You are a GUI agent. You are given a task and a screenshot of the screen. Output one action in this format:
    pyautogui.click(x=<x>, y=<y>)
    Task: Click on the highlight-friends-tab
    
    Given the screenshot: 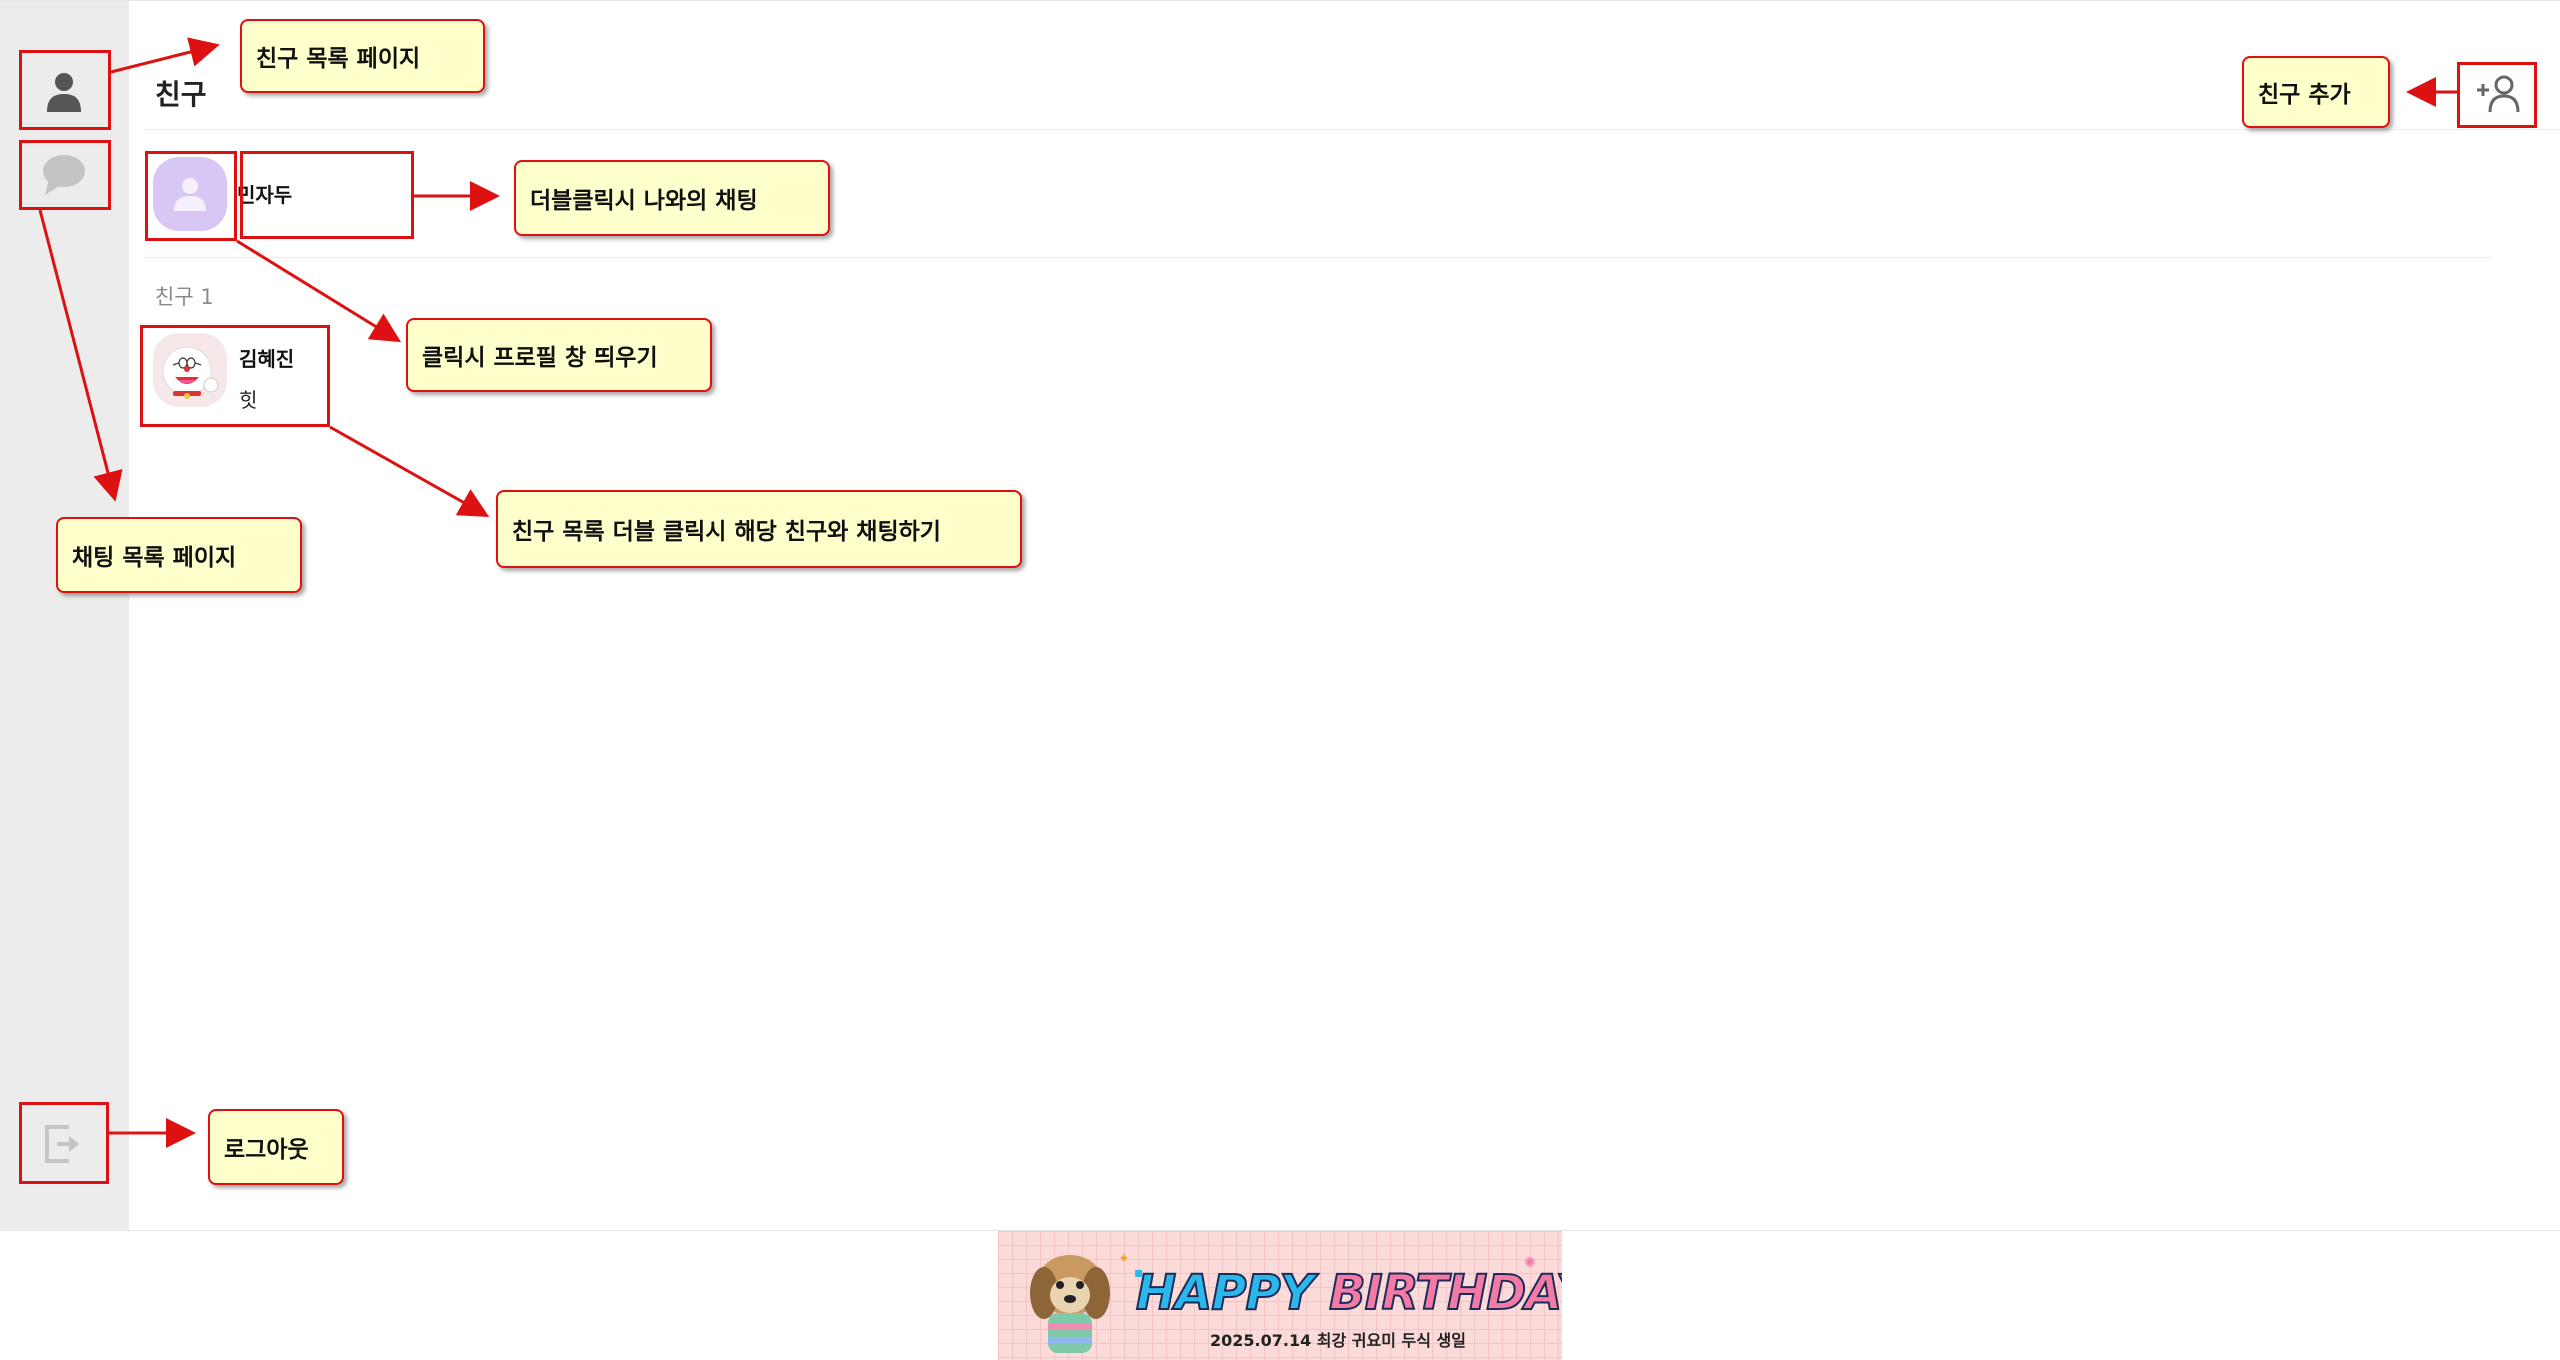 What is the action you would take?
    pyautogui.click(x=65, y=90)
    